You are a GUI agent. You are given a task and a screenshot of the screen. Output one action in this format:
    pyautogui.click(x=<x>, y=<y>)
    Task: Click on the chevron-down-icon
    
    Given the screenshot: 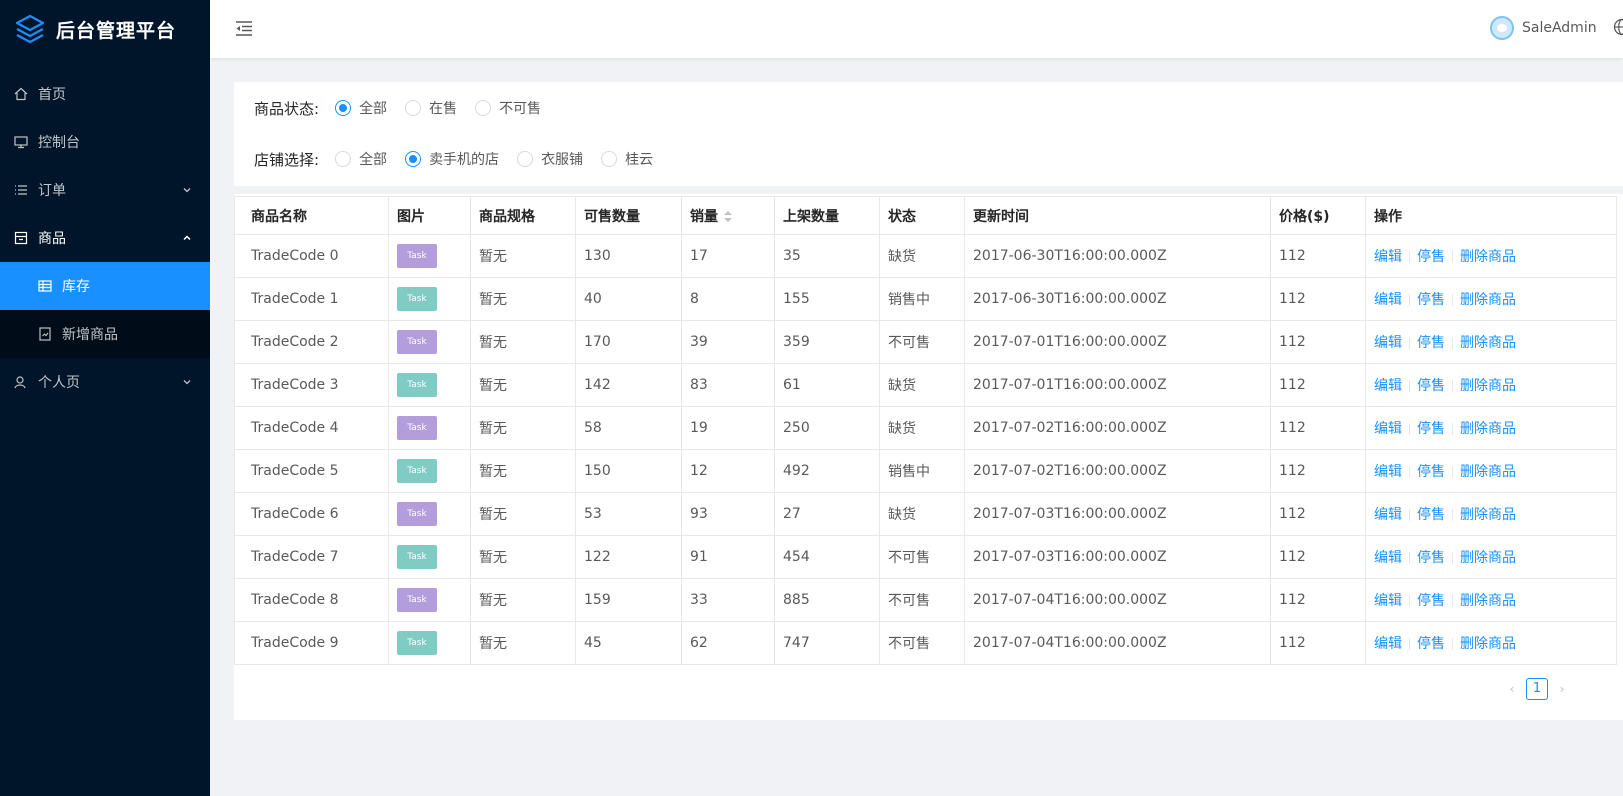 What is the action you would take?
    pyautogui.click(x=187, y=382)
    